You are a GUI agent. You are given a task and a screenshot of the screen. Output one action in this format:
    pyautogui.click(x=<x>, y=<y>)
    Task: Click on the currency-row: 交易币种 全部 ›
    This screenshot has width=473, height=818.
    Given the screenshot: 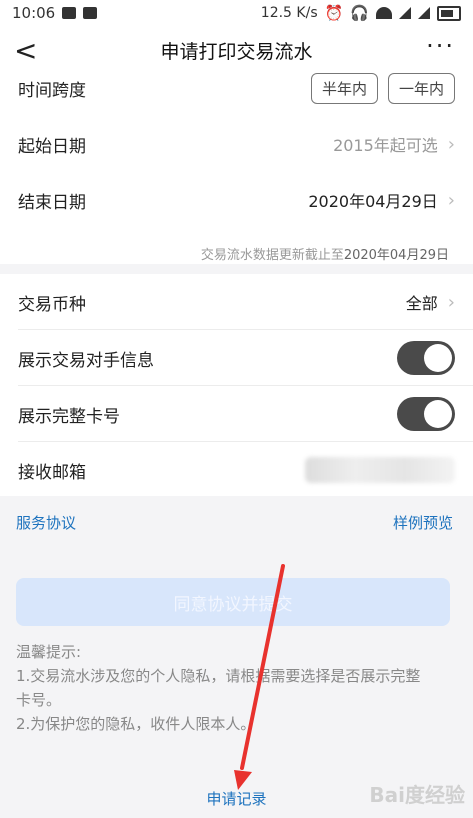 What is the action you would take?
    pyautogui.click(x=236, y=302)
    